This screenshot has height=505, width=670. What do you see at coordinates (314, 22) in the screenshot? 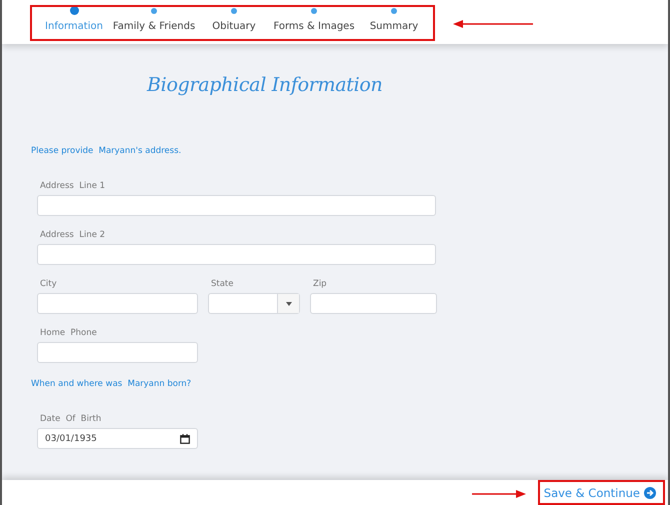
I see `step-tab: Forms & Images` at bounding box center [314, 22].